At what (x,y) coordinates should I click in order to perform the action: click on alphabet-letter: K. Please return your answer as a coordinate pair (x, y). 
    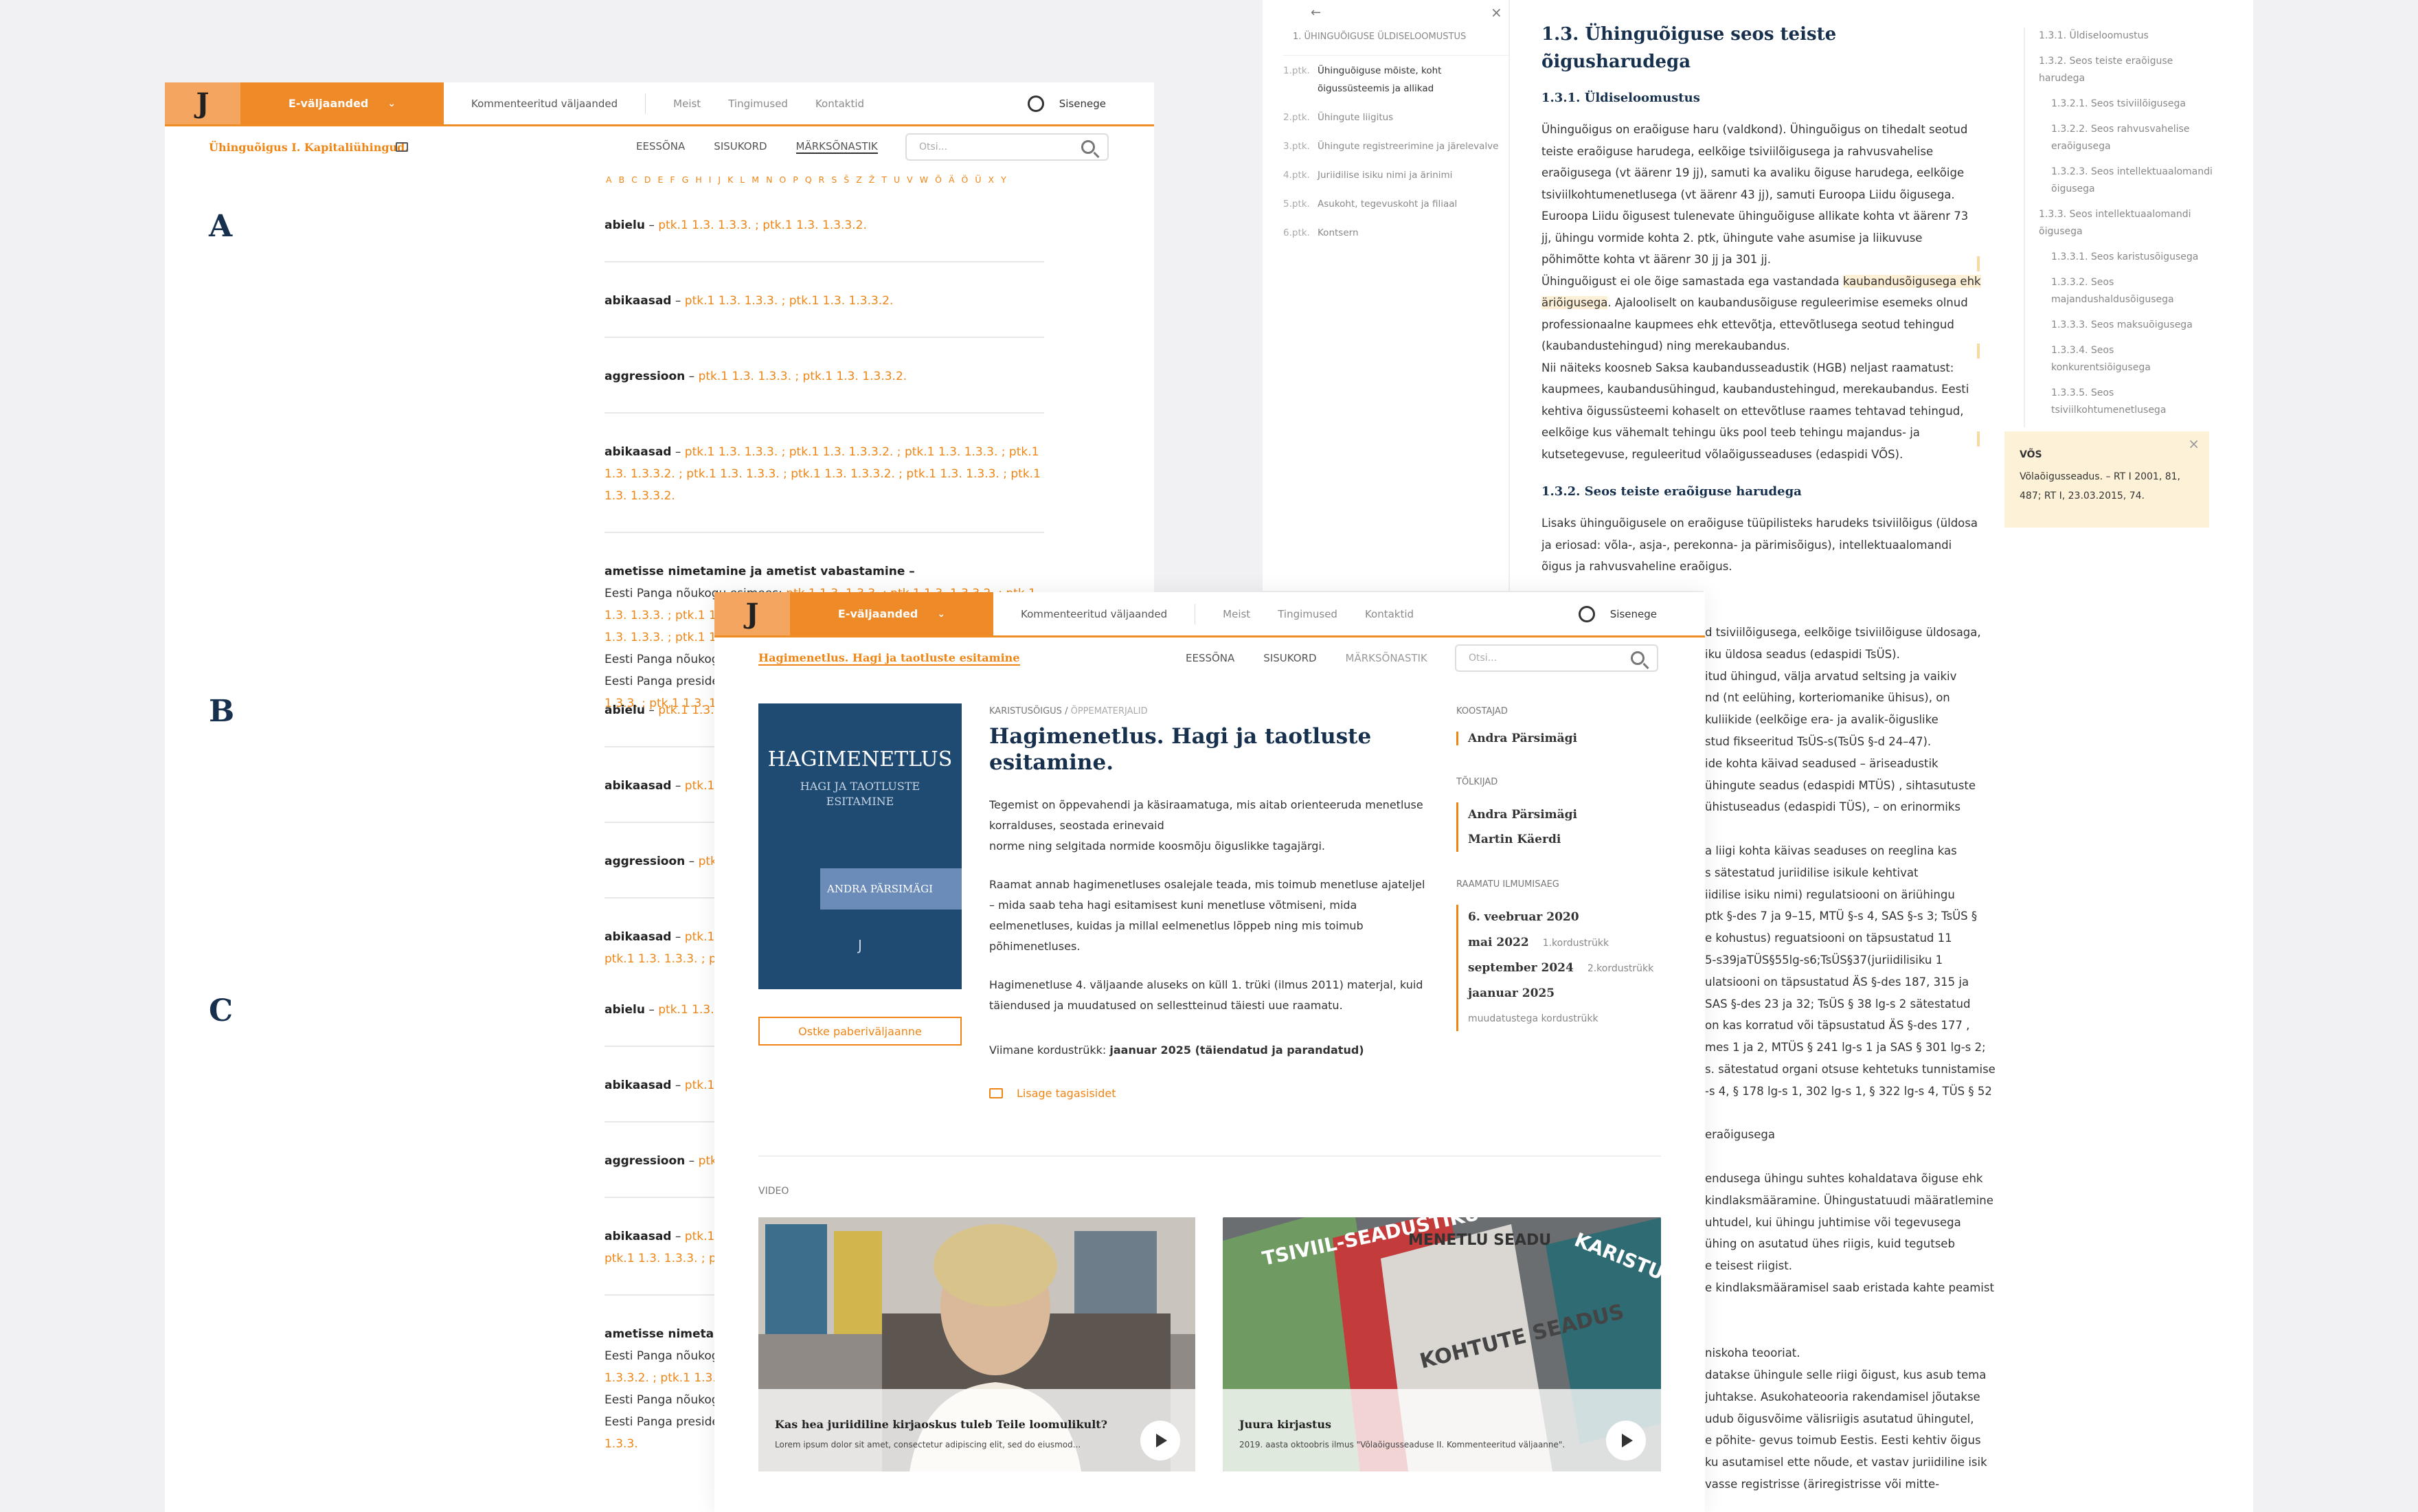
    Looking at the image, I should click on (730, 180).